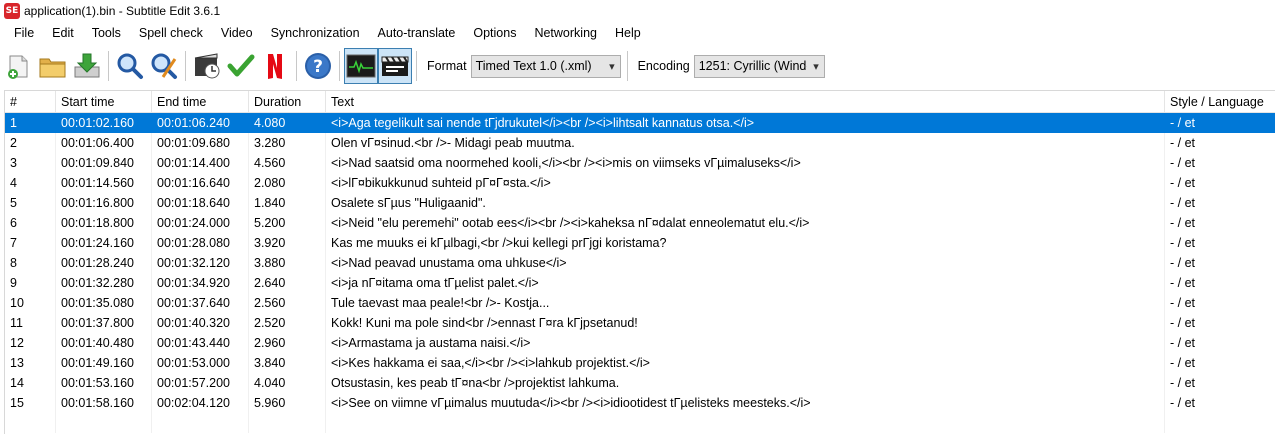 The image size is (1275, 434). I want to click on save-button, so click(87, 66).